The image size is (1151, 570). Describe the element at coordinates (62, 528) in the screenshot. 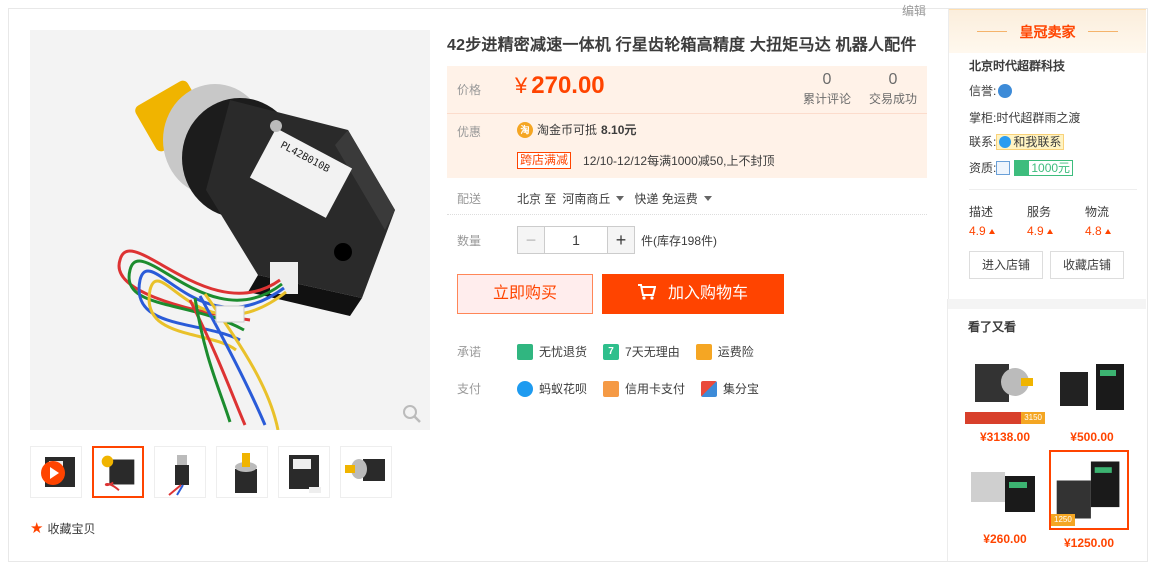

I see `favorite-item: ★ 收藏宝贝` at that location.